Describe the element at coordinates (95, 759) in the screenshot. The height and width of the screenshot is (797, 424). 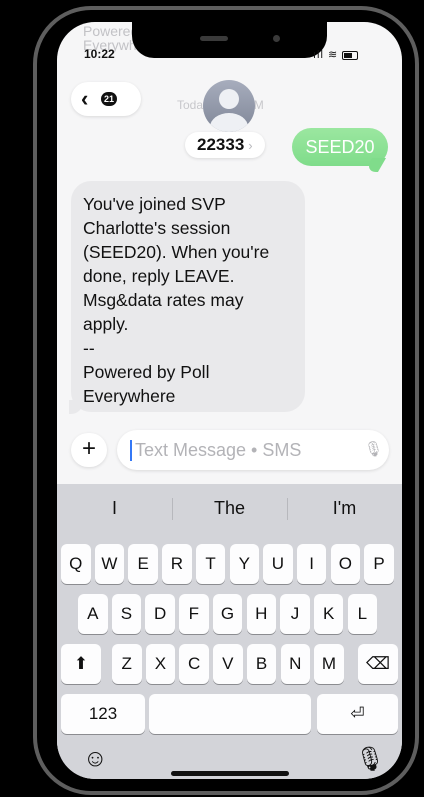
I see `emoji-icon: ☺` at that location.